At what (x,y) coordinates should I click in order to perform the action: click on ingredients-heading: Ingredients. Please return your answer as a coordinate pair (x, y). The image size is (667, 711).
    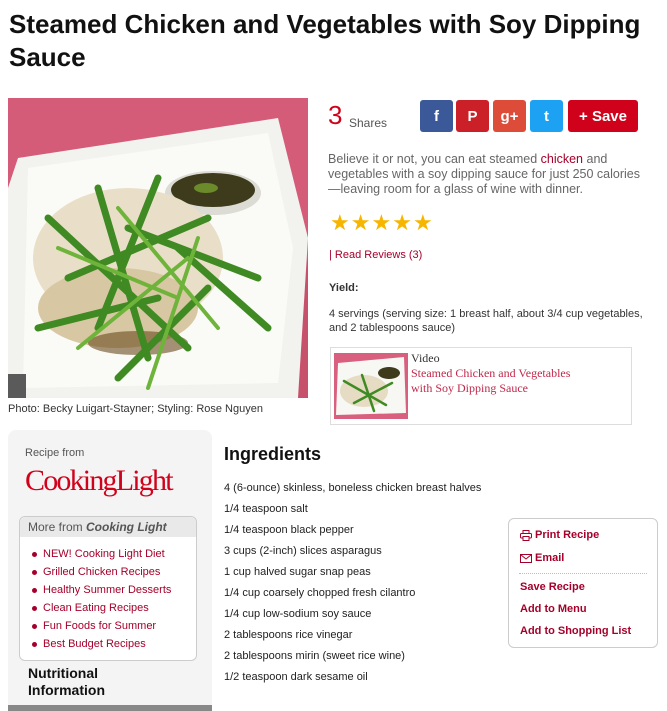
    Looking at the image, I should click on (273, 454).